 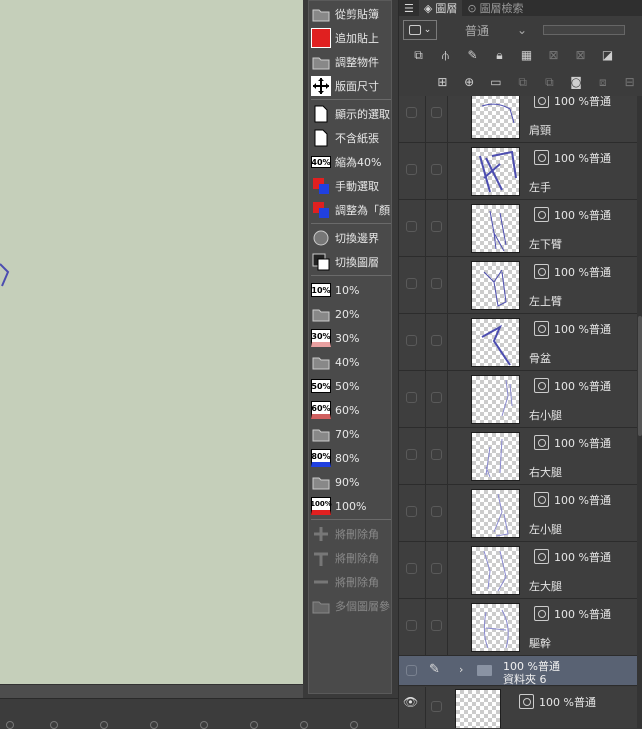 I want to click on layer-row: 100 %普通 左小腿, so click(x=518, y=513).